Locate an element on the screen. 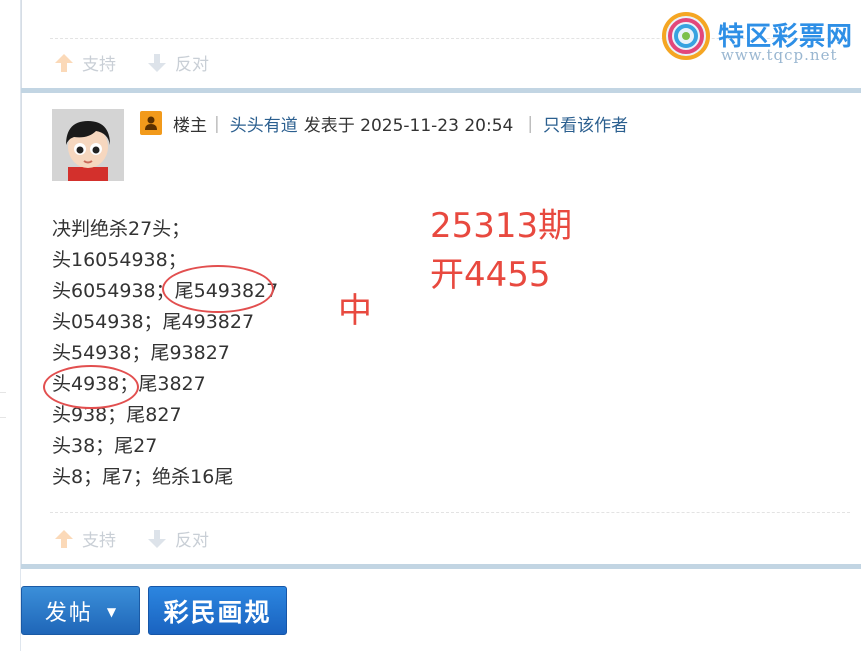 Image resolution: width=861 pixels, height=651 pixels. caret-down-icon: ▼ is located at coordinates (111, 612).